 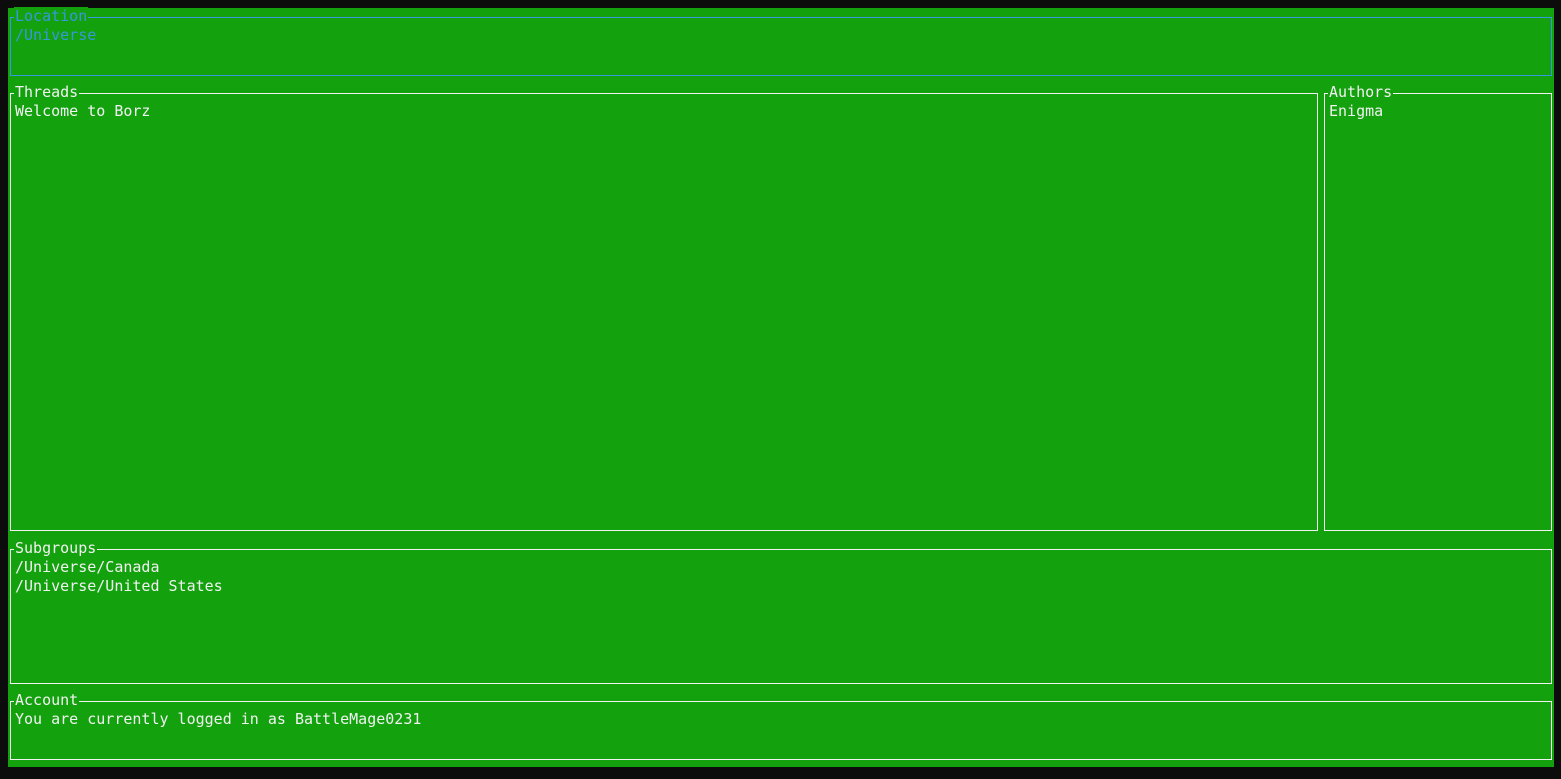 I want to click on subgroup-item: /Universe/United States, so click(x=781, y=586).